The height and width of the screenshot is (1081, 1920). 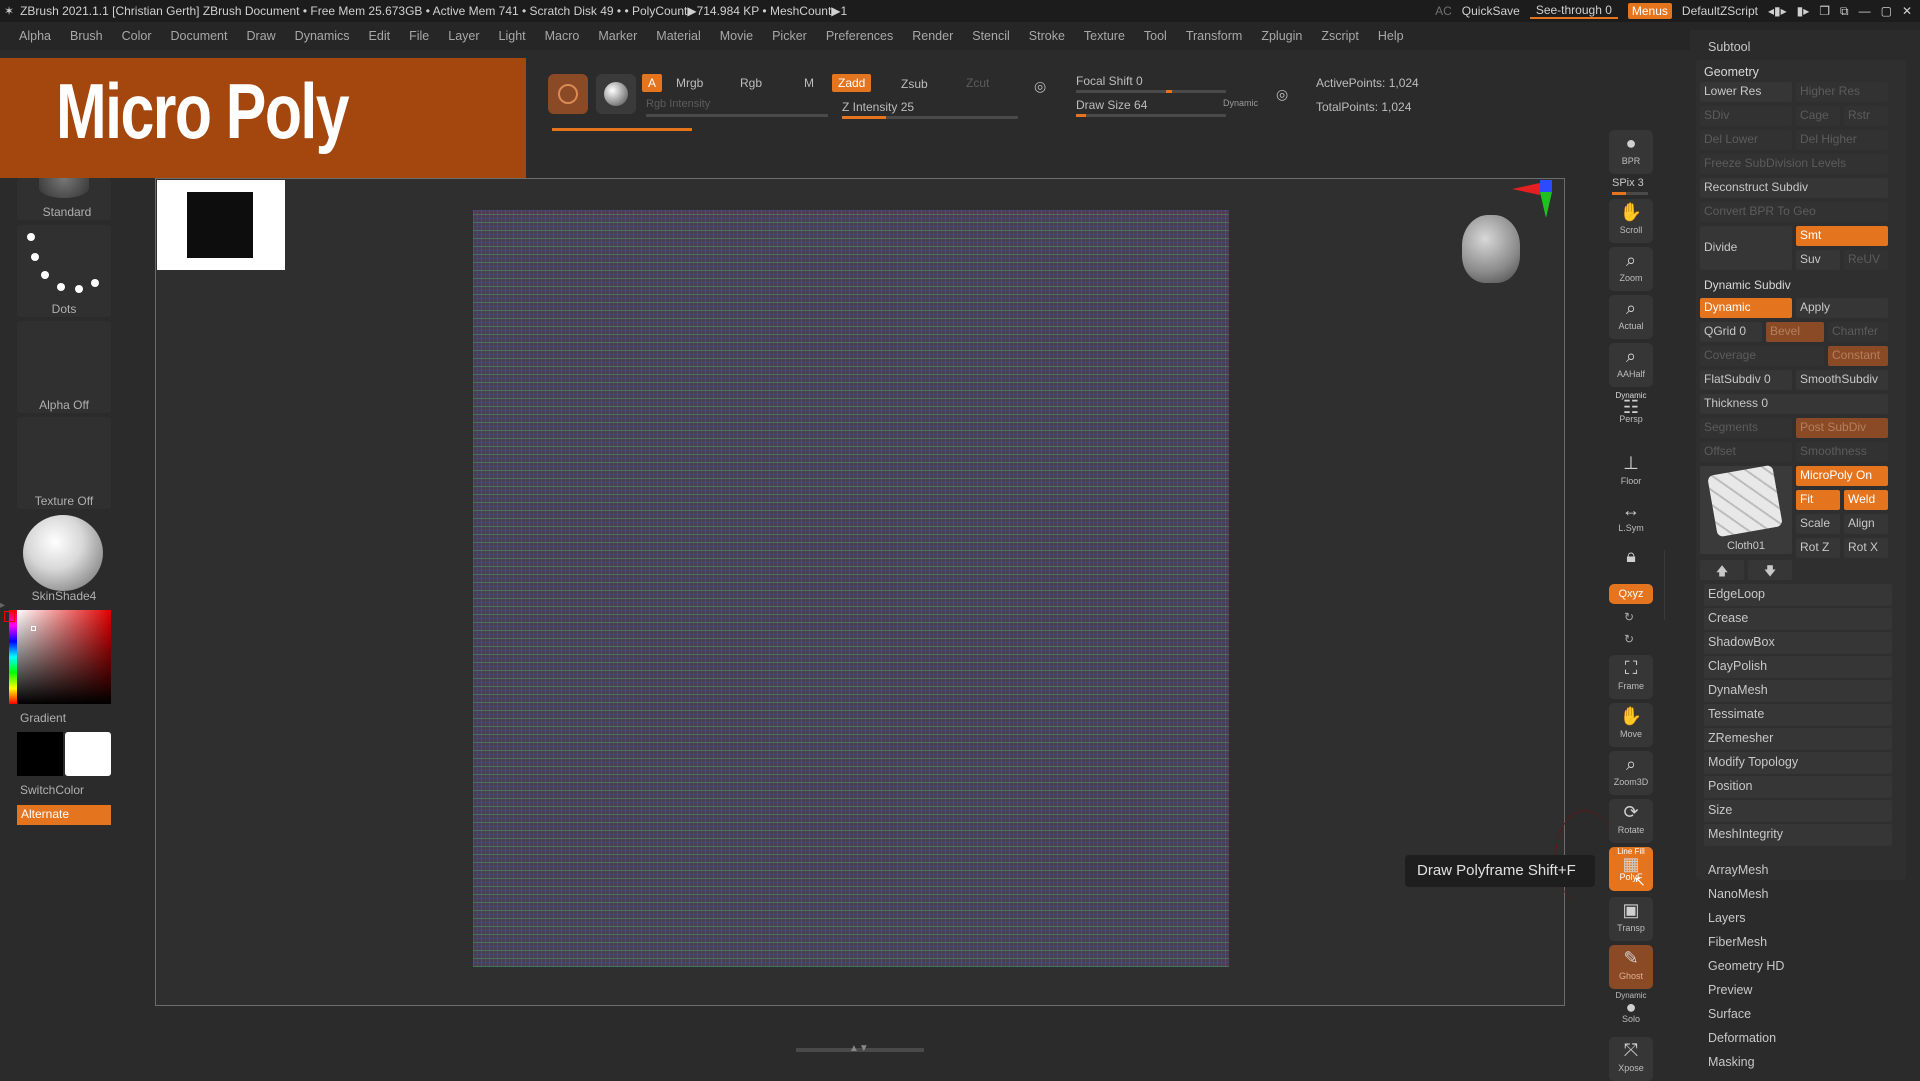 What do you see at coordinates (1798, 835) in the screenshot?
I see `section-meshintegrity: MeshIntegrity` at bounding box center [1798, 835].